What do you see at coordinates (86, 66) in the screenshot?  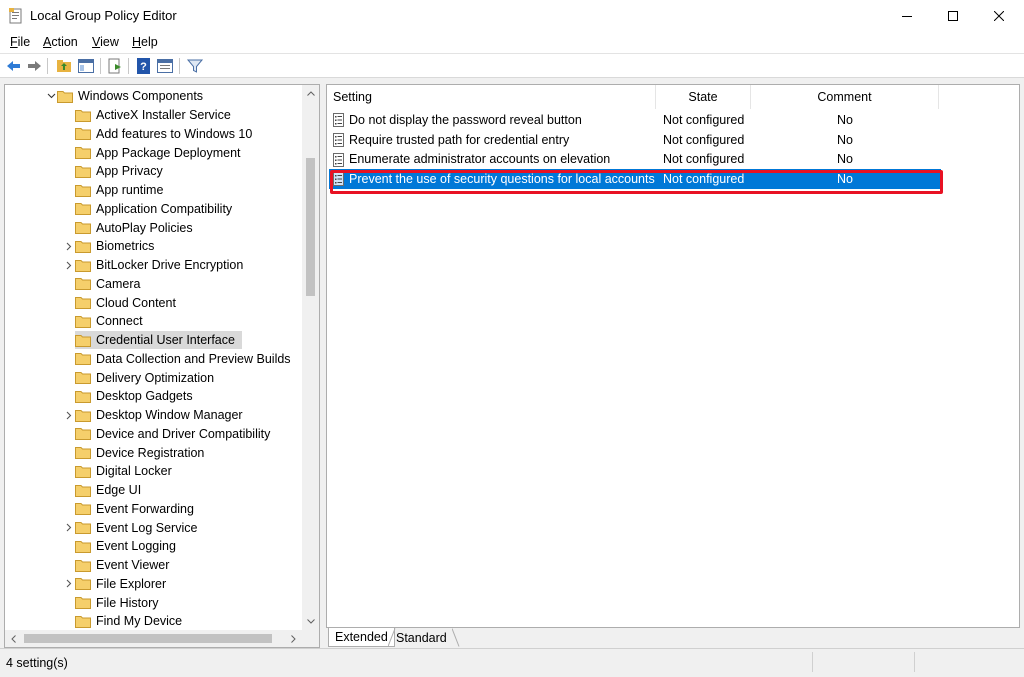 I see `show-hide-tree-icon` at bounding box center [86, 66].